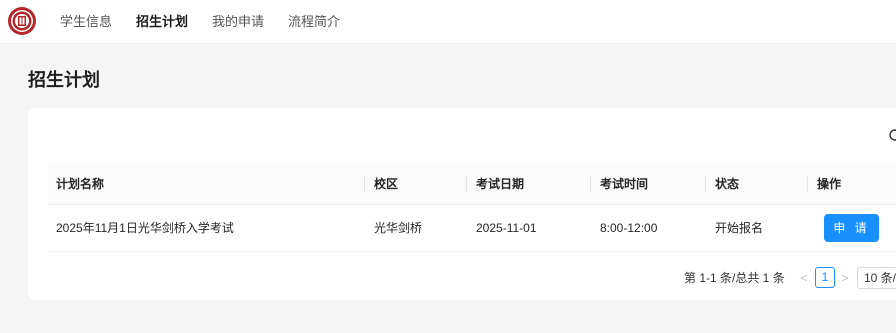 This screenshot has width=896, height=333. What do you see at coordinates (829, 184) in the screenshot?
I see `column-header-action: 操作` at bounding box center [829, 184].